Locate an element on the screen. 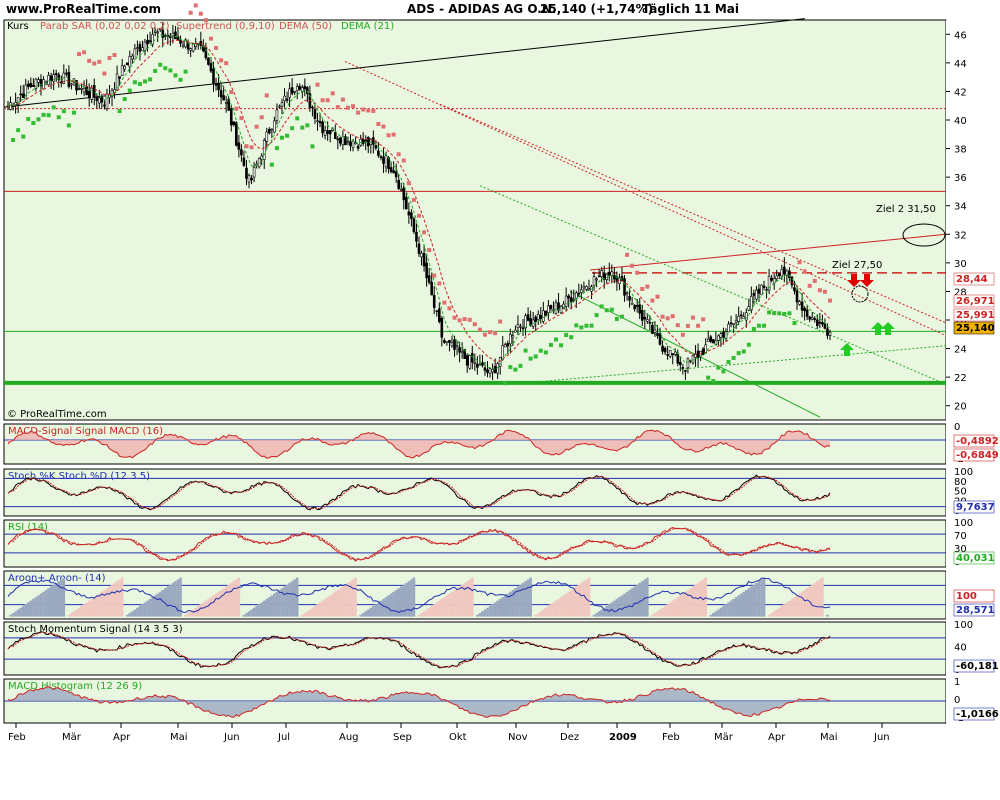 The image size is (1000, 800). indicator-value-label: -1,0166 is located at coordinates (977, 714).